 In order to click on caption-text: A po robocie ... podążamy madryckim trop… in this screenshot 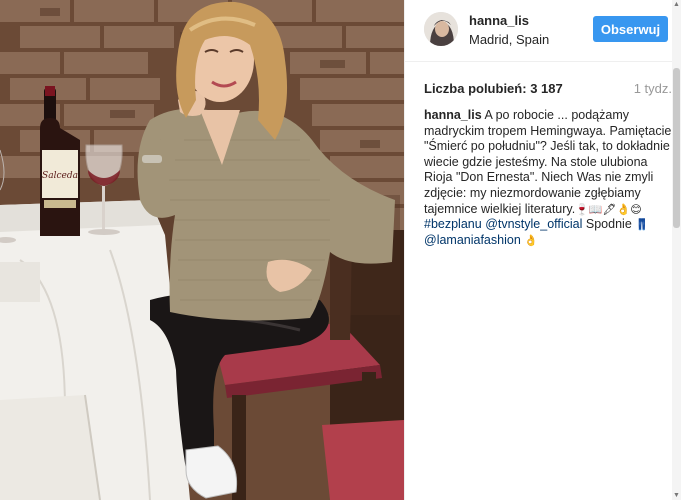, I will do `click(548, 162)`.